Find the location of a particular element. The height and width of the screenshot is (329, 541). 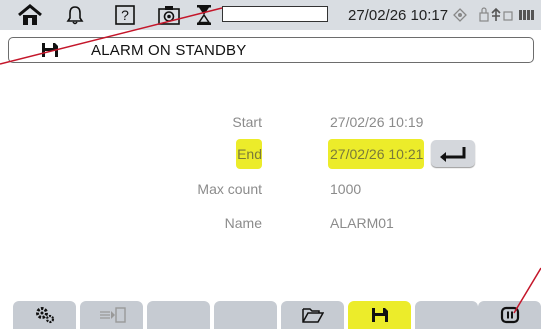

end-value: 27/02/26 10:21 is located at coordinates (376, 154).